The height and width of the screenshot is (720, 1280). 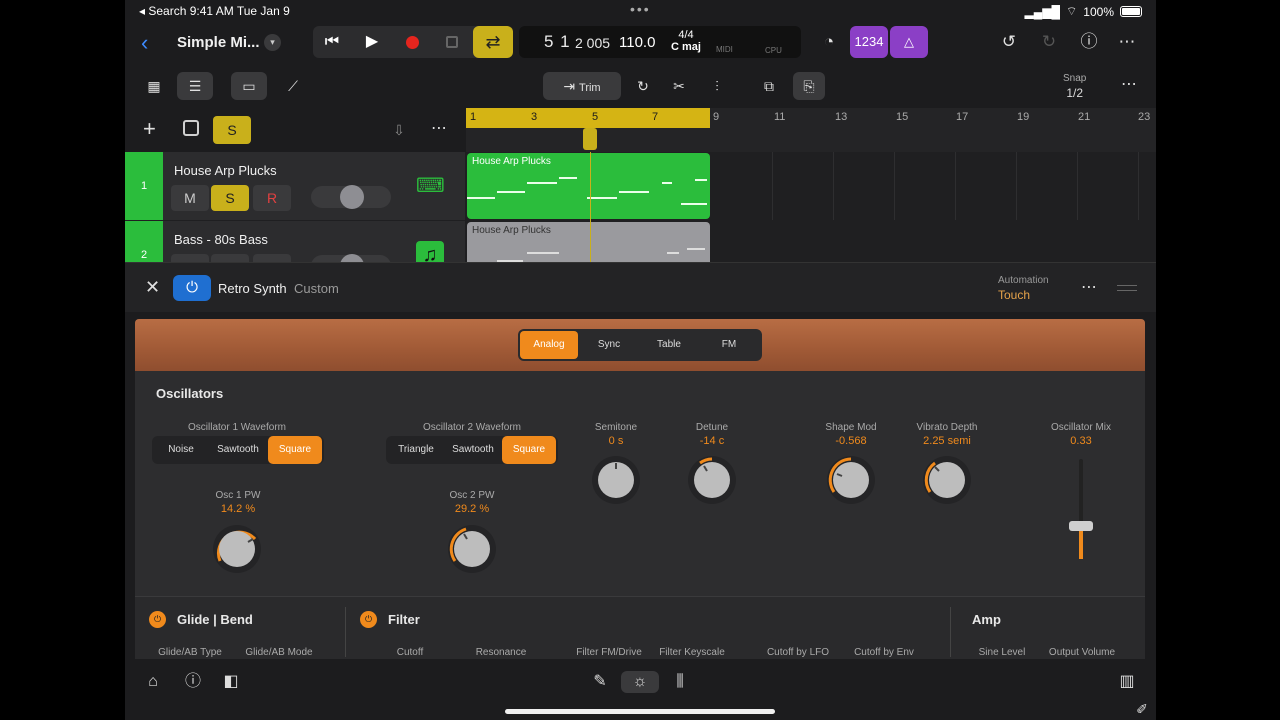 I want to click on split-tool-icon: ✂, so click(x=679, y=86).